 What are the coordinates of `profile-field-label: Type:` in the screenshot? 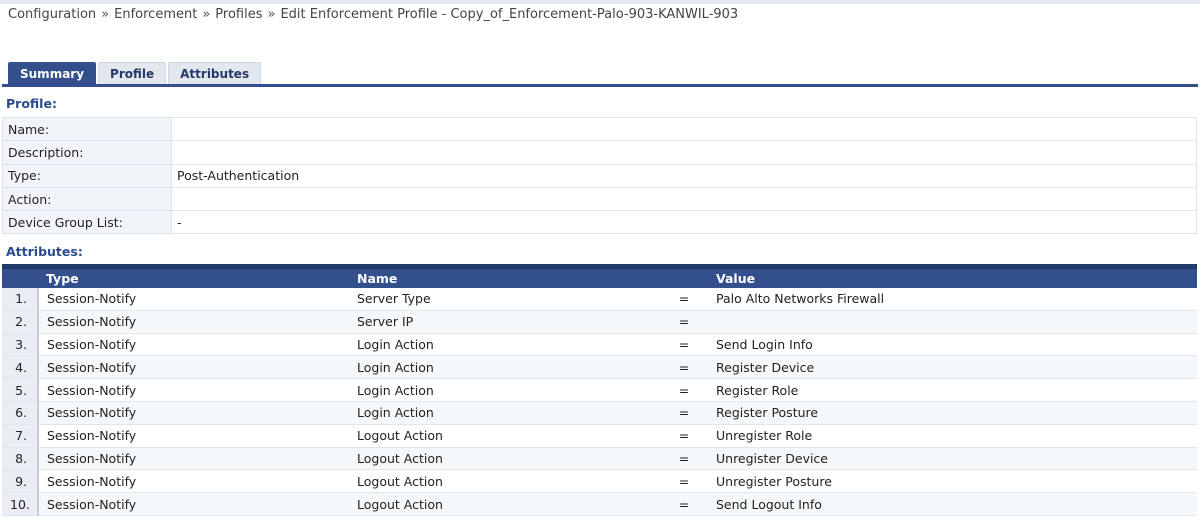 It's located at (87, 175).